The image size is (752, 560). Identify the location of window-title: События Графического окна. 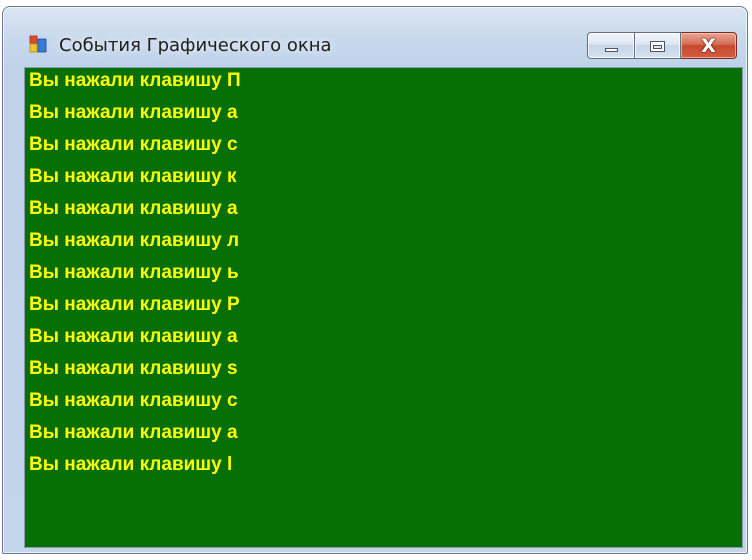
(195, 45).